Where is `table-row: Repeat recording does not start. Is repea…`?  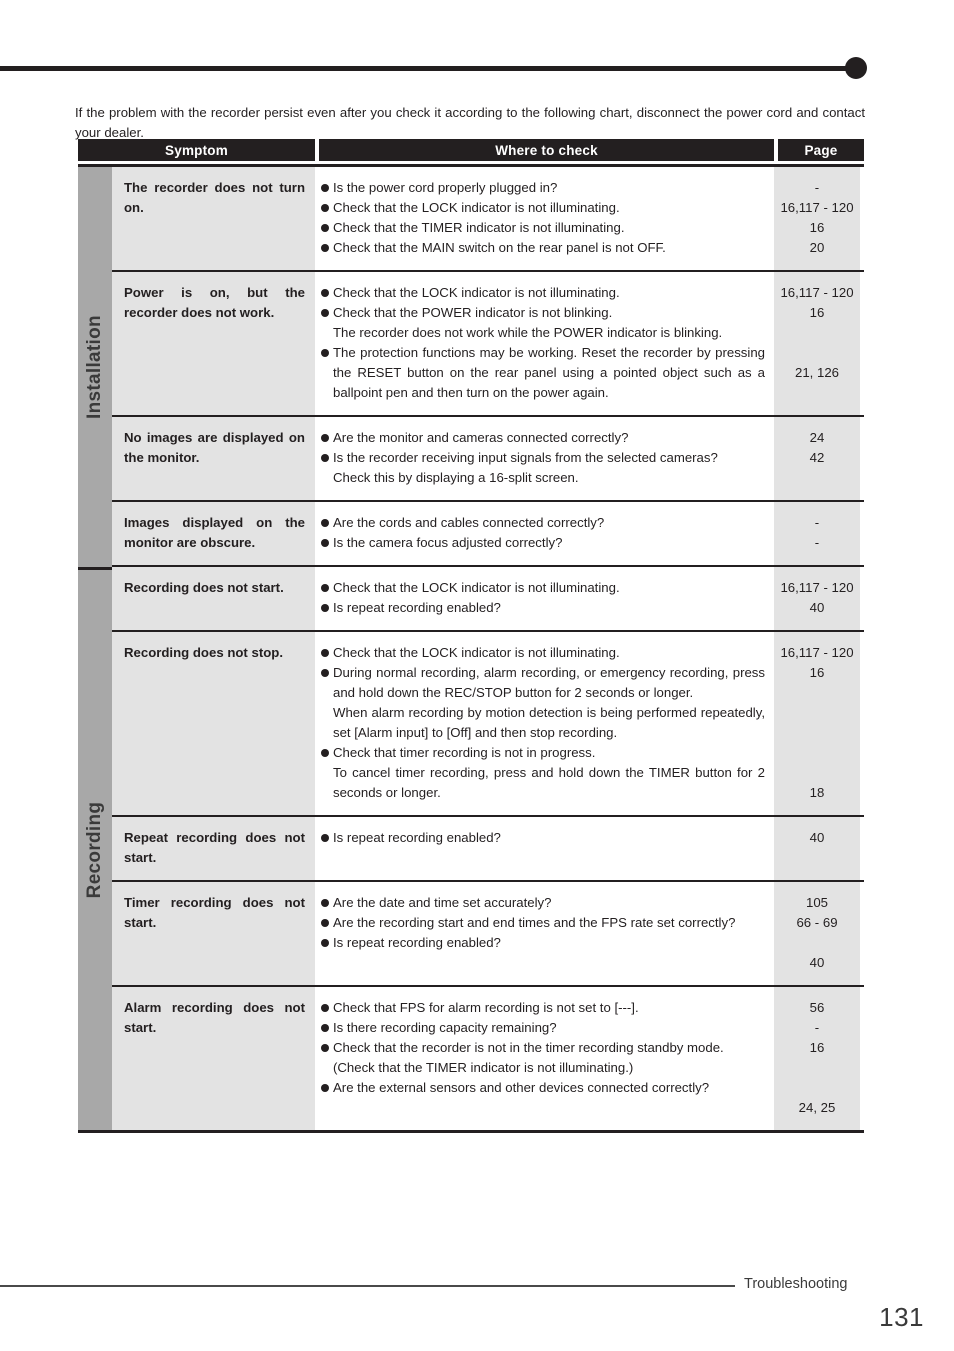
table-row: Repeat recording does not start. Is repea… is located at coordinates (488, 849).